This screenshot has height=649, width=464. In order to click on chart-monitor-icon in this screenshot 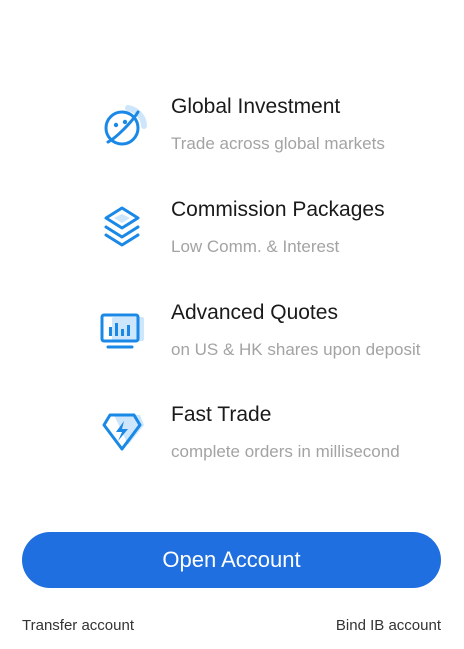, I will do `click(123, 330)`.